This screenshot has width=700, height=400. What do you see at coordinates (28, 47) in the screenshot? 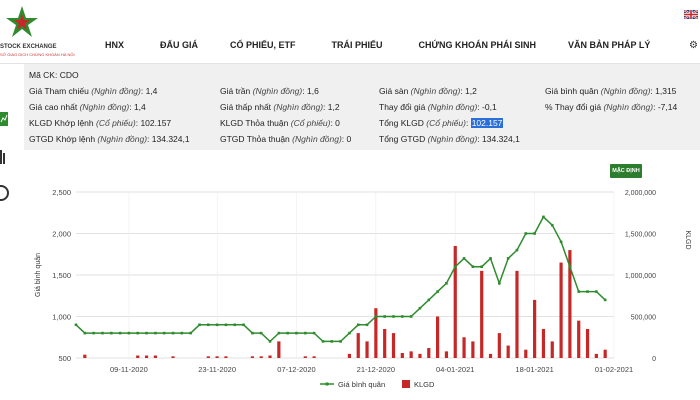
I see `logo-text: STOCK EXCHANGE` at bounding box center [28, 47].